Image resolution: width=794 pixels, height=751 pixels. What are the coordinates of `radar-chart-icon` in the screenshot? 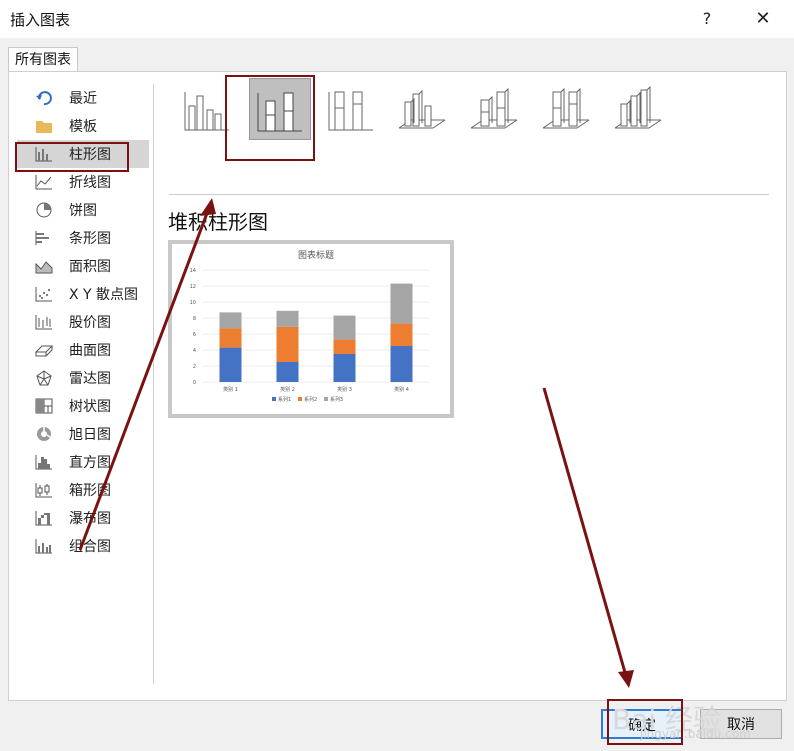 It's located at (44, 378).